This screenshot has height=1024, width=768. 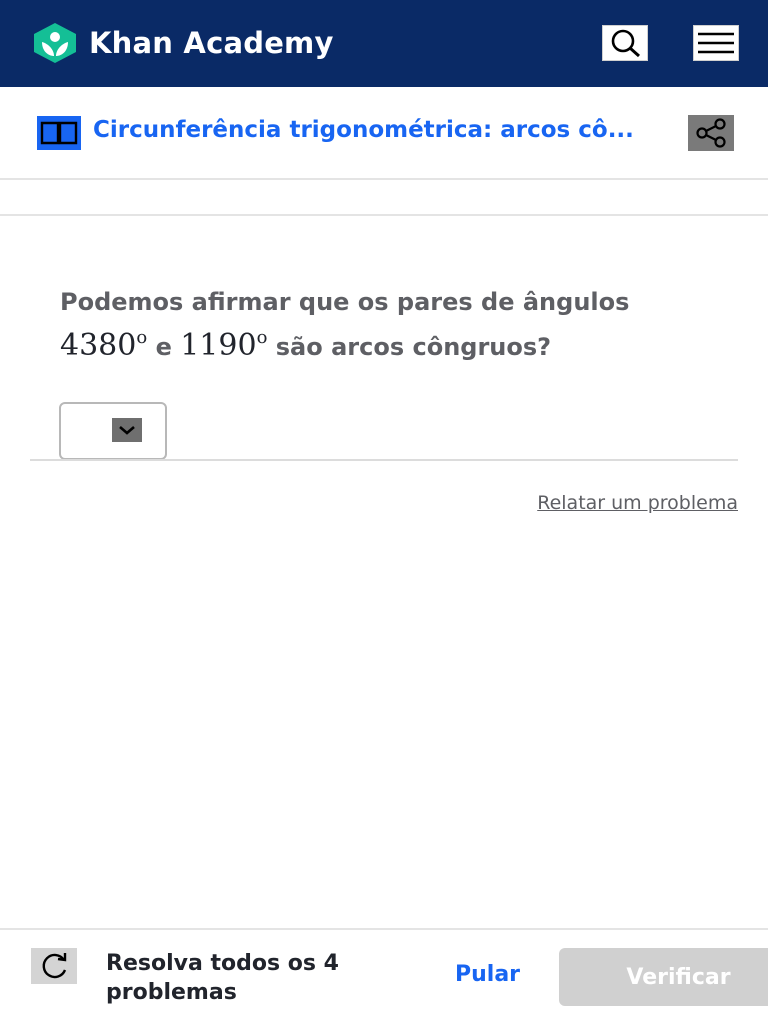 I want to click on skip-button: Pular, so click(x=487, y=974).